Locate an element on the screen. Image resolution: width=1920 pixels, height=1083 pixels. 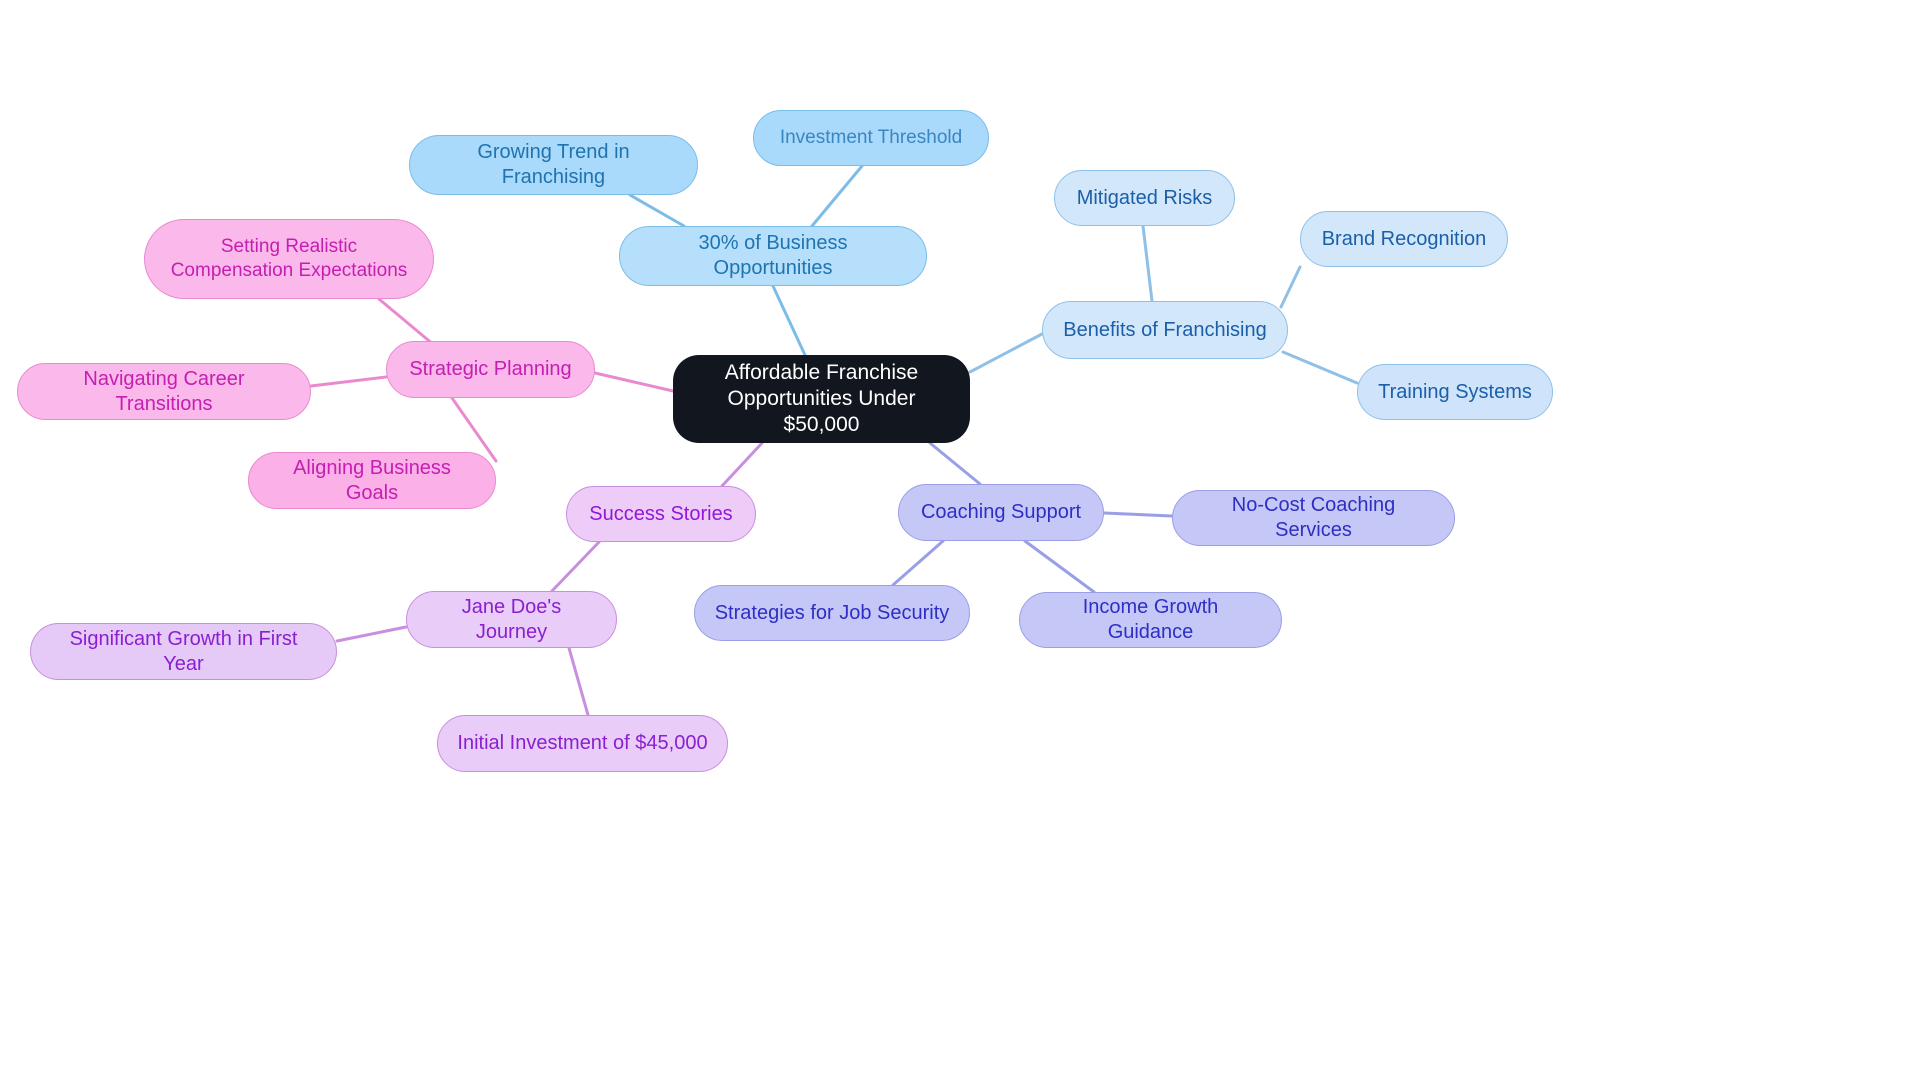
mindmap-node-label: Significant Growth in First Year is located at coordinates (183, 651).